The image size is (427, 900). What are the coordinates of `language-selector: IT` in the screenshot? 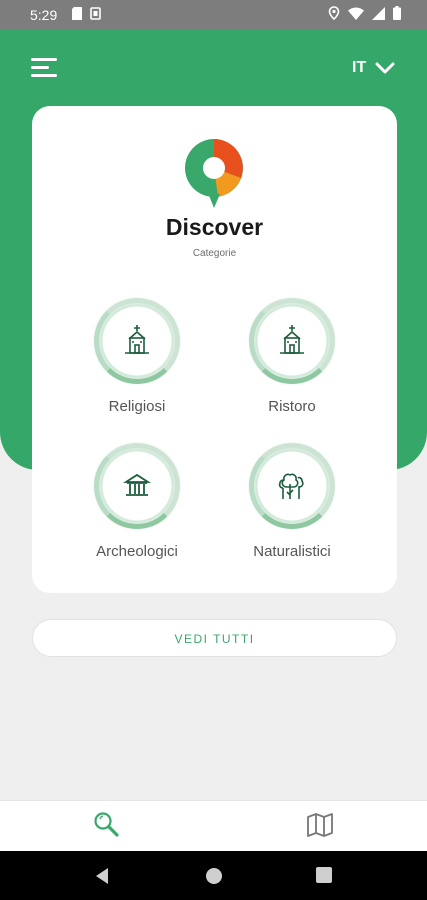 It's located at (373, 68).